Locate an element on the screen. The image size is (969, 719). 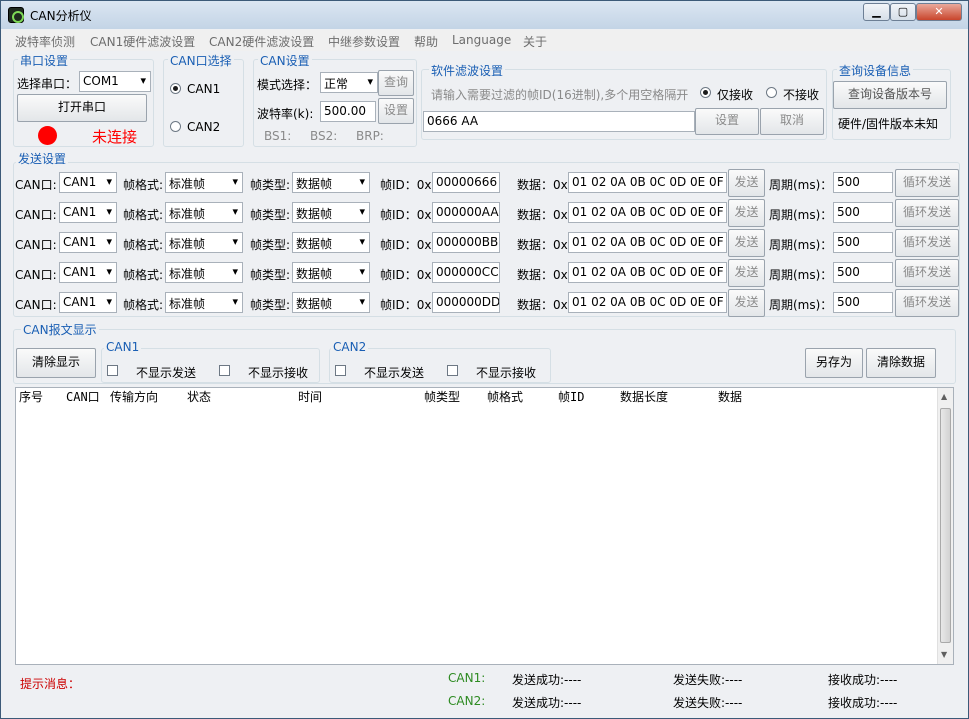
can2-hide-send-checkbox is located at coordinates (340, 370).